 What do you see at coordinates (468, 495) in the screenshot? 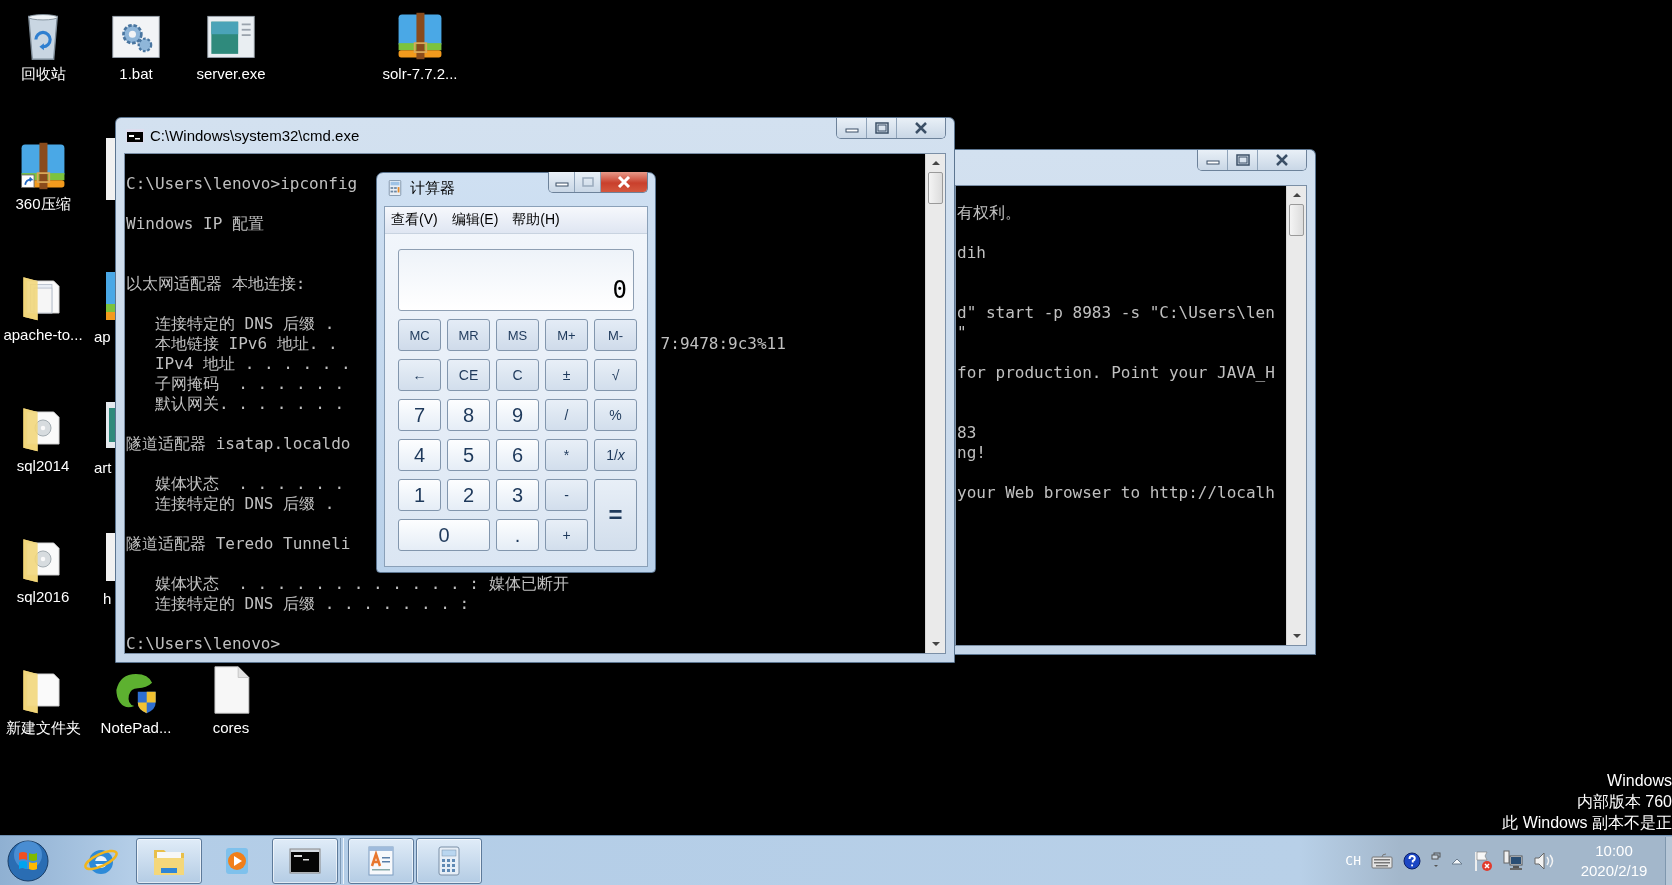
I see `calculator-key: 2` at bounding box center [468, 495].